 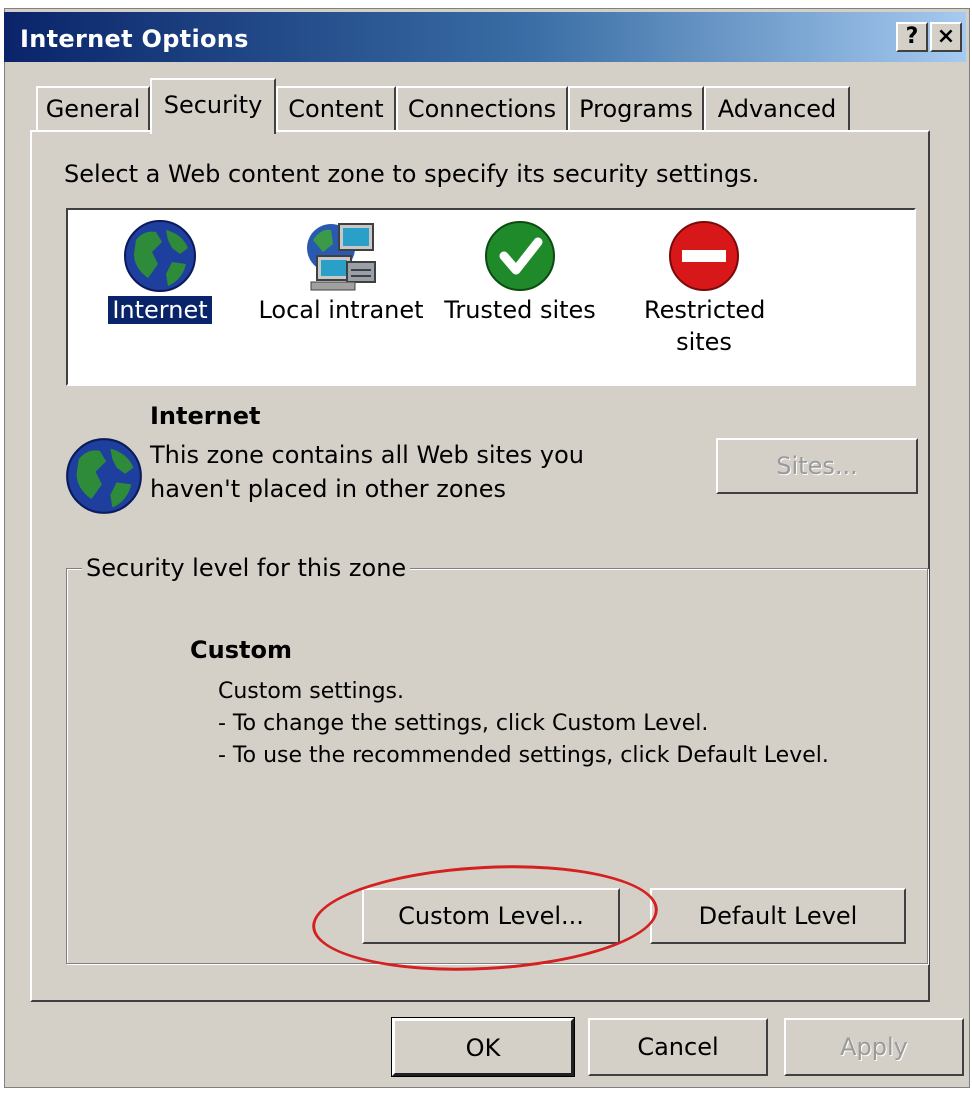 I want to click on zone-label-internet: Internet, so click(x=160, y=310).